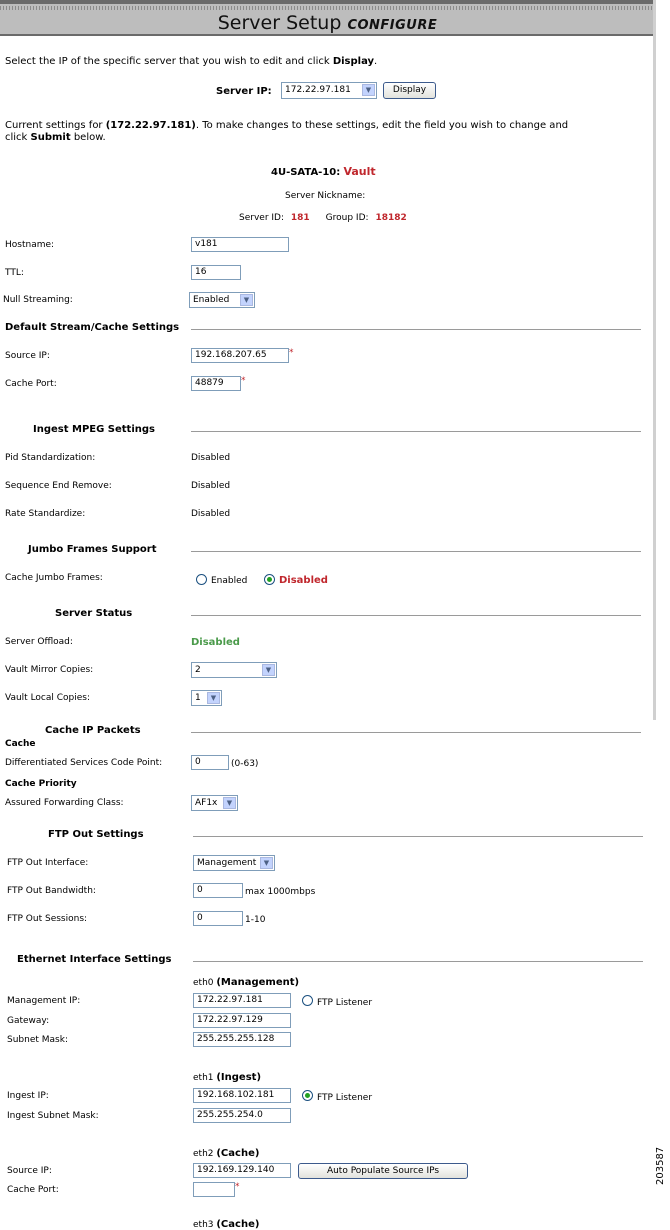 The width and height of the screenshot is (670, 1230). Describe the element at coordinates (38, 300) in the screenshot. I see `null-streaming-label: Null Streaming:` at that location.